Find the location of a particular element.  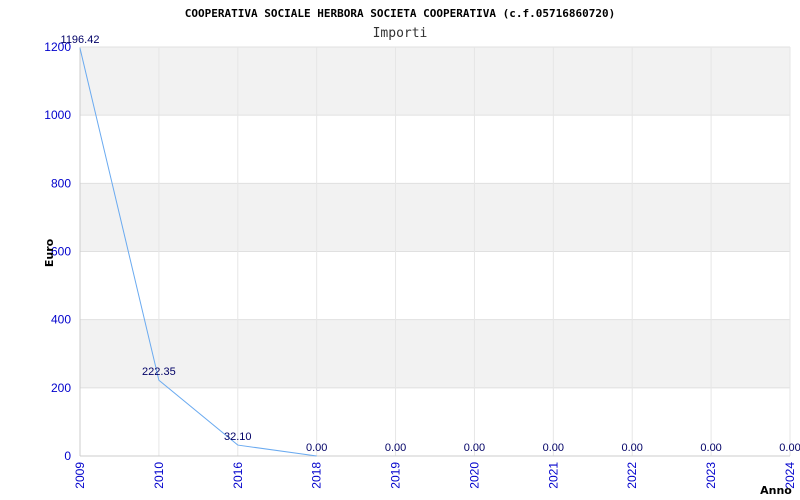

data-label: 1196.42 is located at coordinates (80, 40).